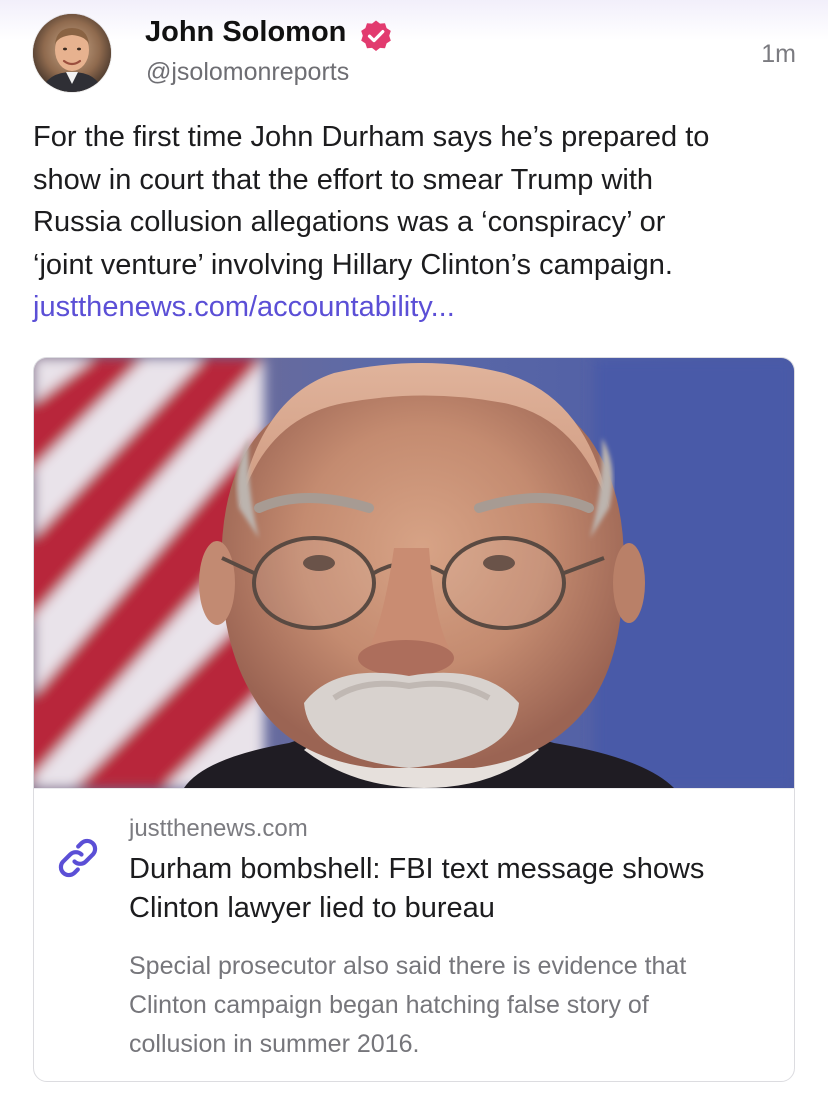 The image size is (828, 1100). I want to click on author-name: John Solomon, so click(245, 32).